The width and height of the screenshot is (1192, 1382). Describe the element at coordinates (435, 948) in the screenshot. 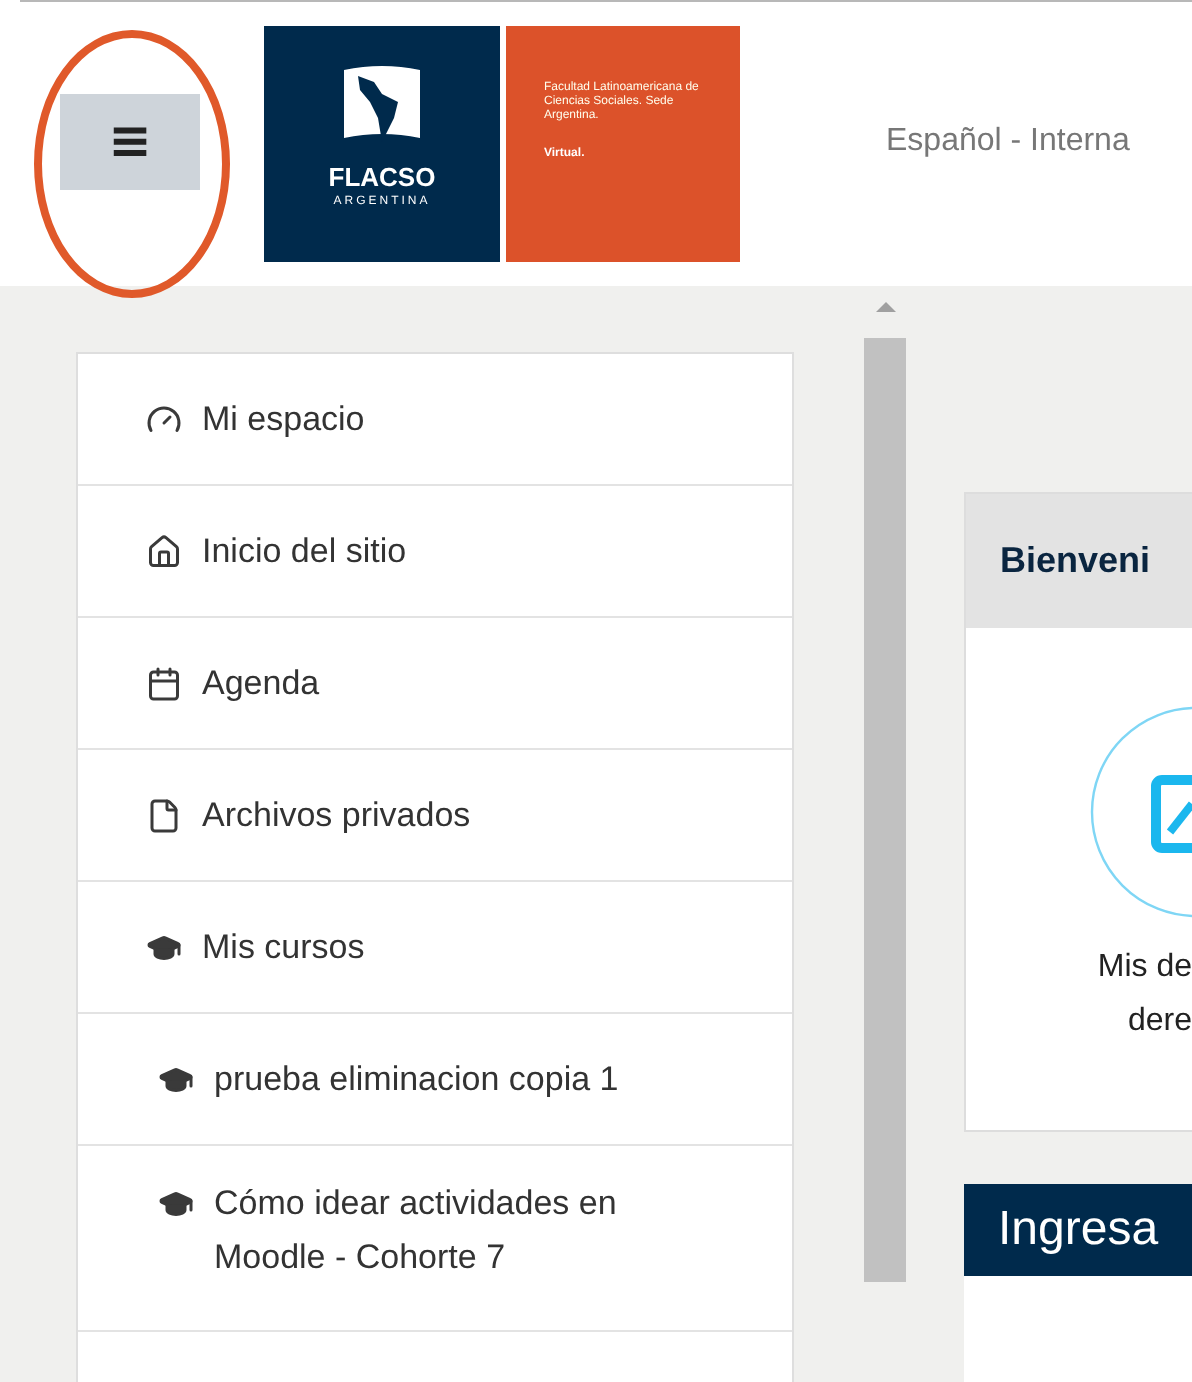

I see `nav-item: Mis cursos` at that location.